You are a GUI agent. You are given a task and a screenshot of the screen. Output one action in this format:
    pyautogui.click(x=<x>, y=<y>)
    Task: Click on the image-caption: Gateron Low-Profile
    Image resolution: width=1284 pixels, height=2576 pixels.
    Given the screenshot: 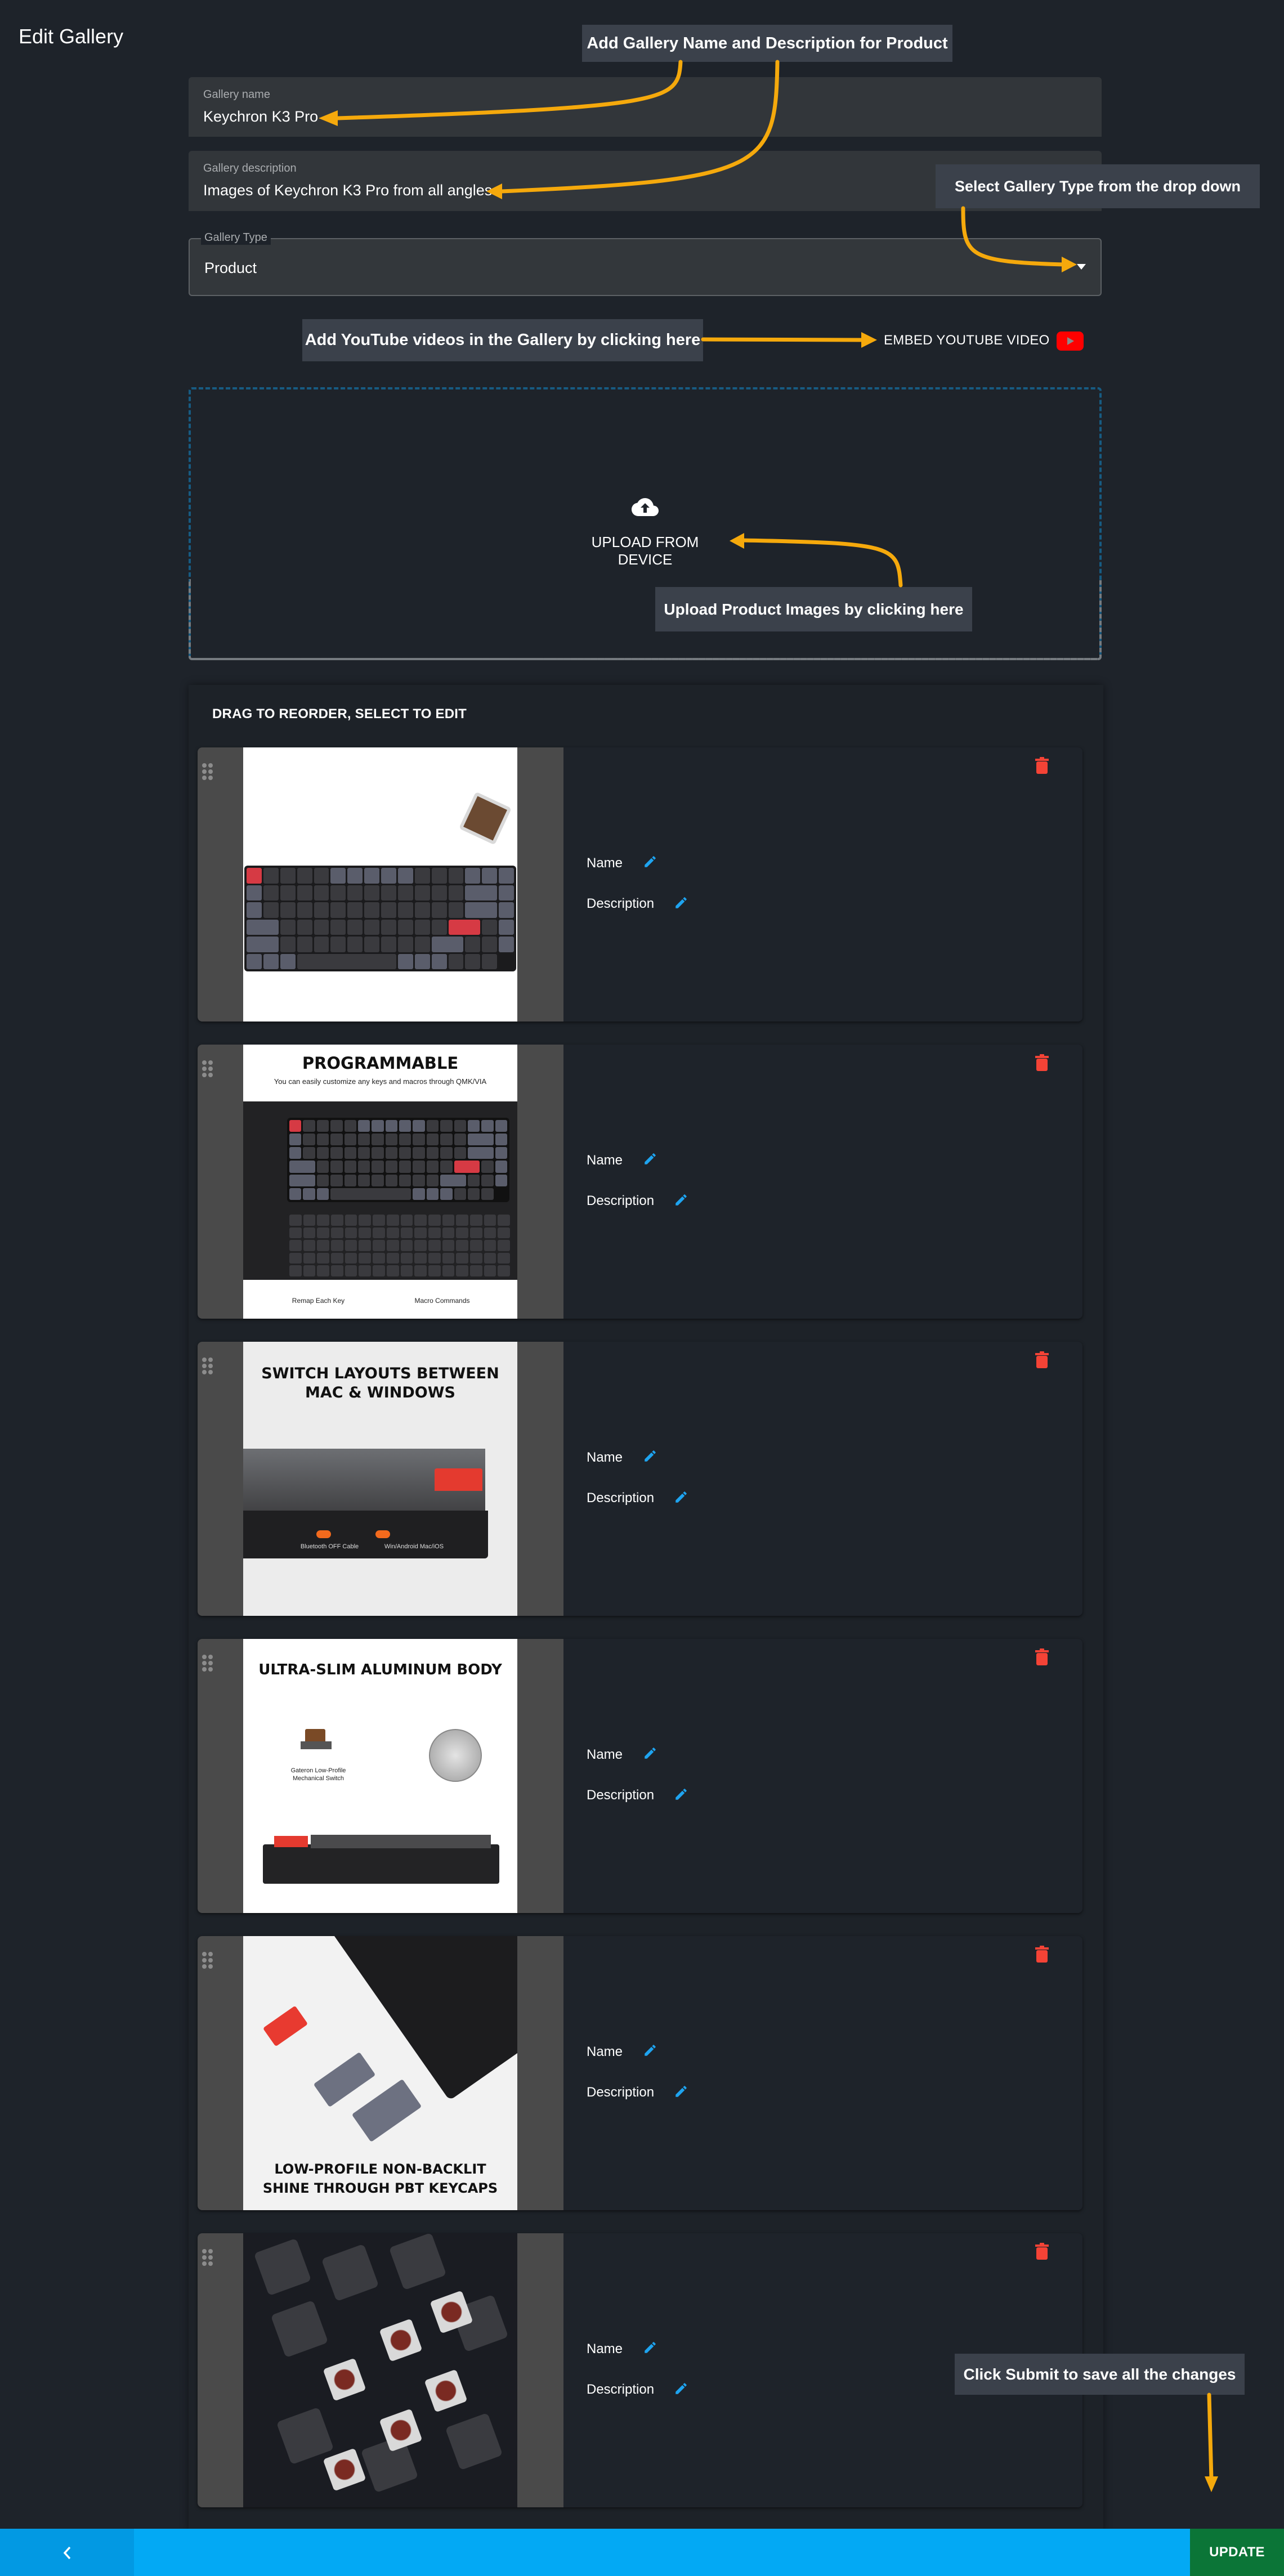 What is the action you would take?
    pyautogui.click(x=318, y=1770)
    